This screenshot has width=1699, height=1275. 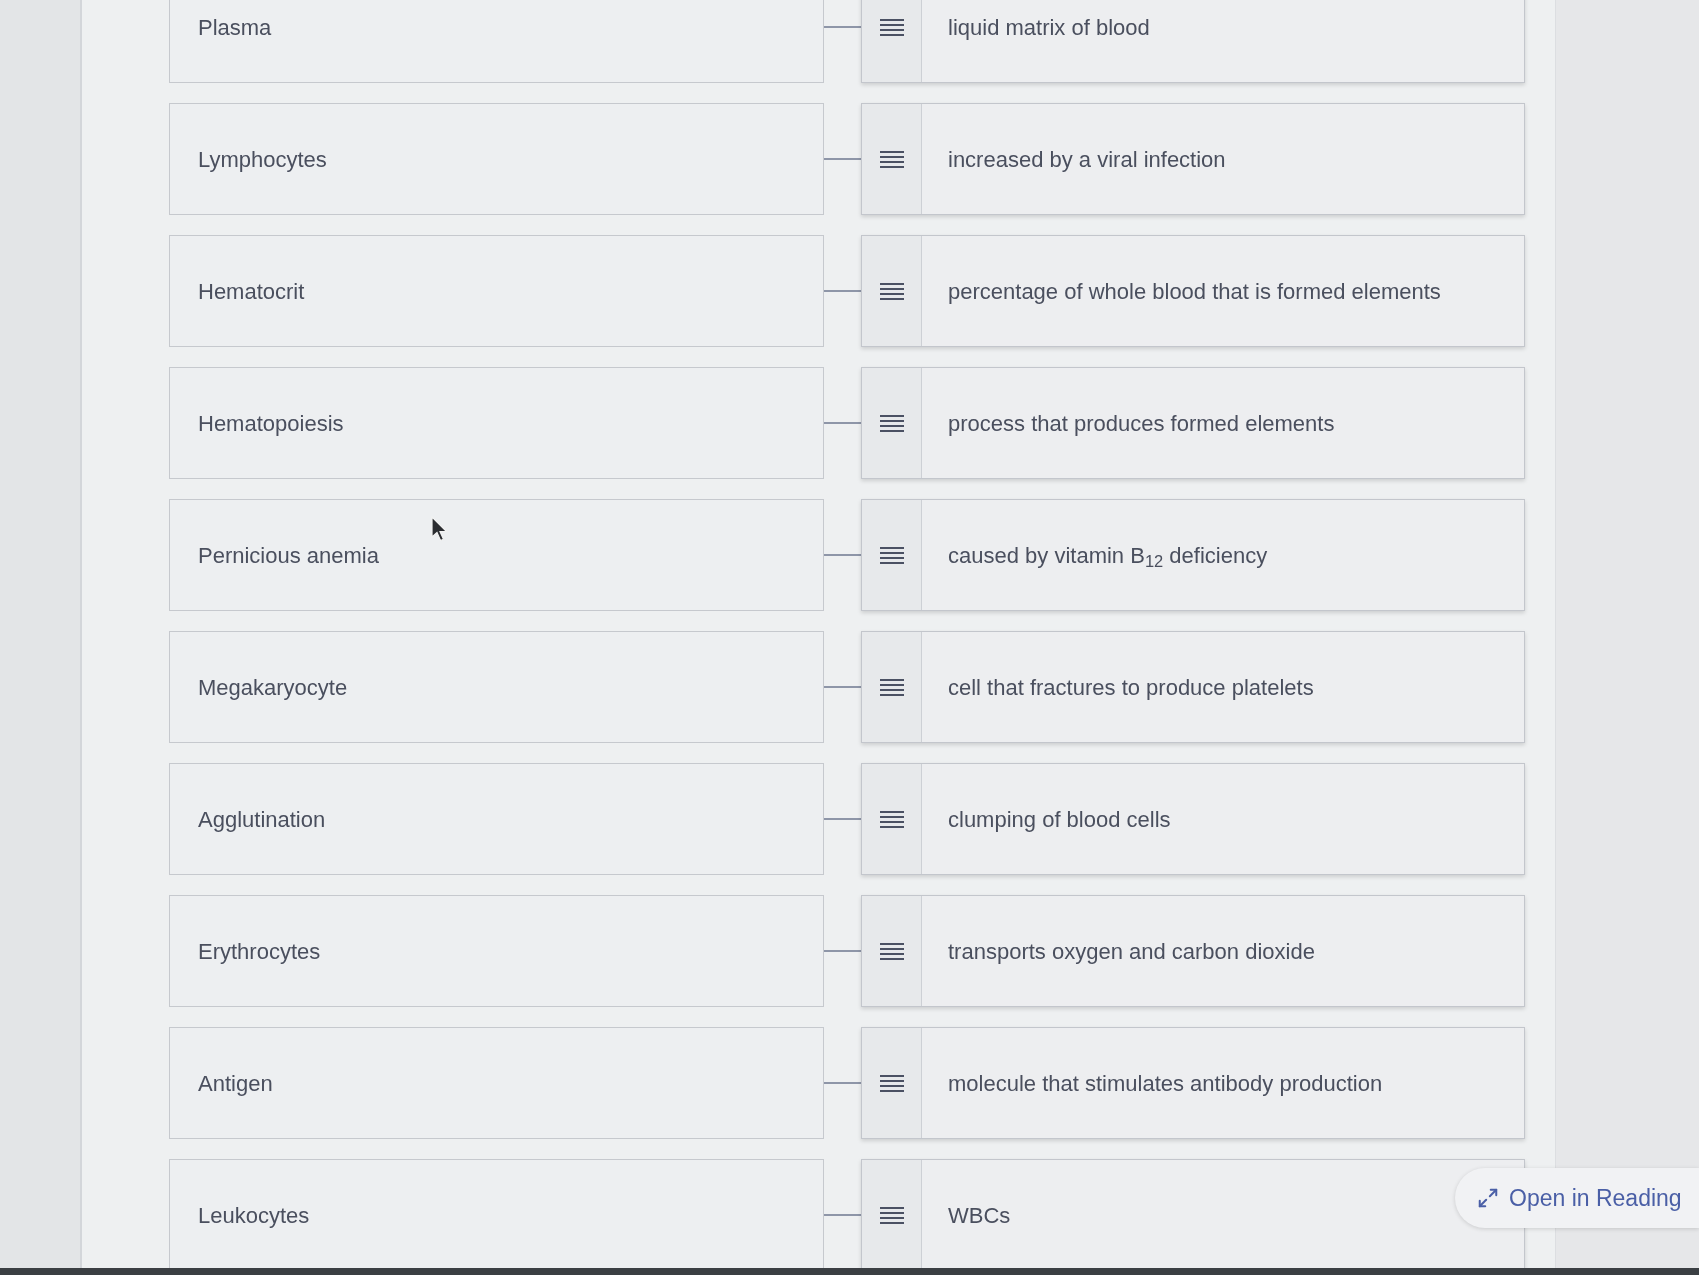 What do you see at coordinates (271, 423) in the screenshot?
I see `term-label: Hematopoiesis` at bounding box center [271, 423].